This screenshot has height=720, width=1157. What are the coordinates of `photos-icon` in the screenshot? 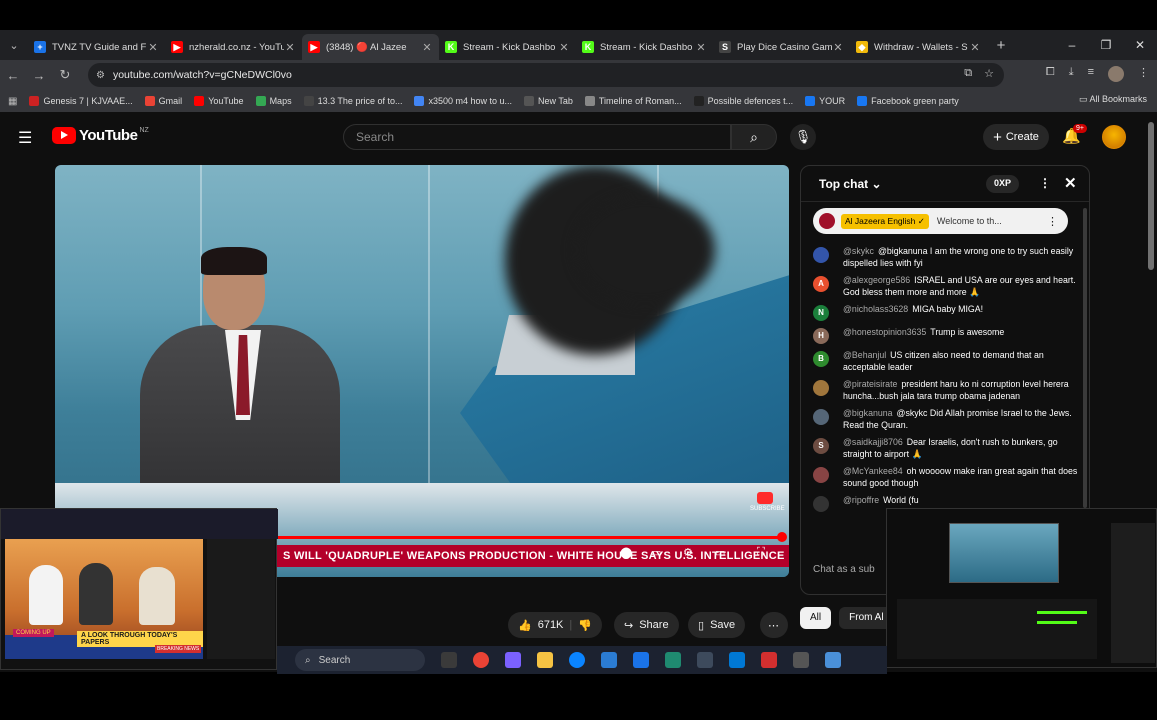 It's located at (737, 660).